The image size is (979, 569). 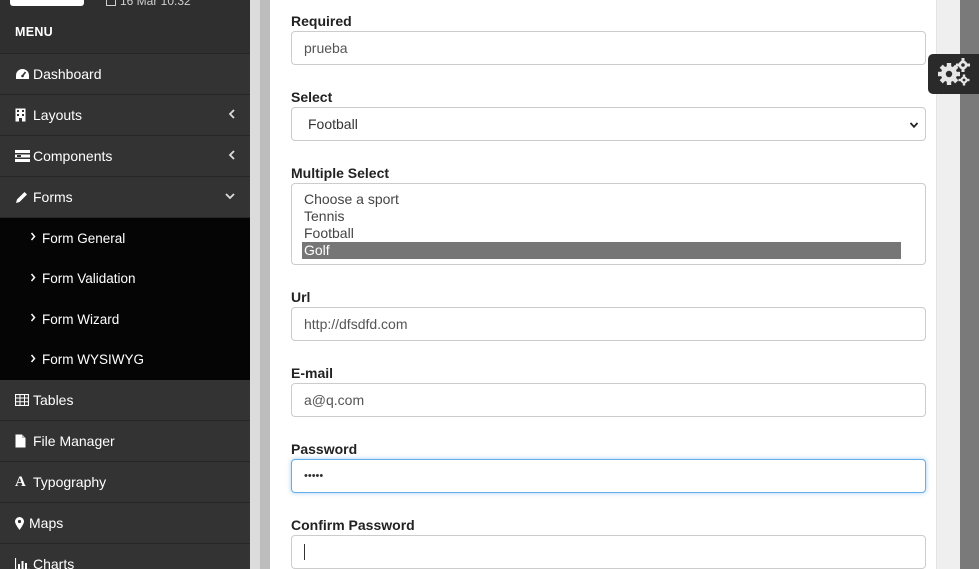 What do you see at coordinates (340, 173) in the screenshot?
I see `multiple-select-label: Multiple Select` at bounding box center [340, 173].